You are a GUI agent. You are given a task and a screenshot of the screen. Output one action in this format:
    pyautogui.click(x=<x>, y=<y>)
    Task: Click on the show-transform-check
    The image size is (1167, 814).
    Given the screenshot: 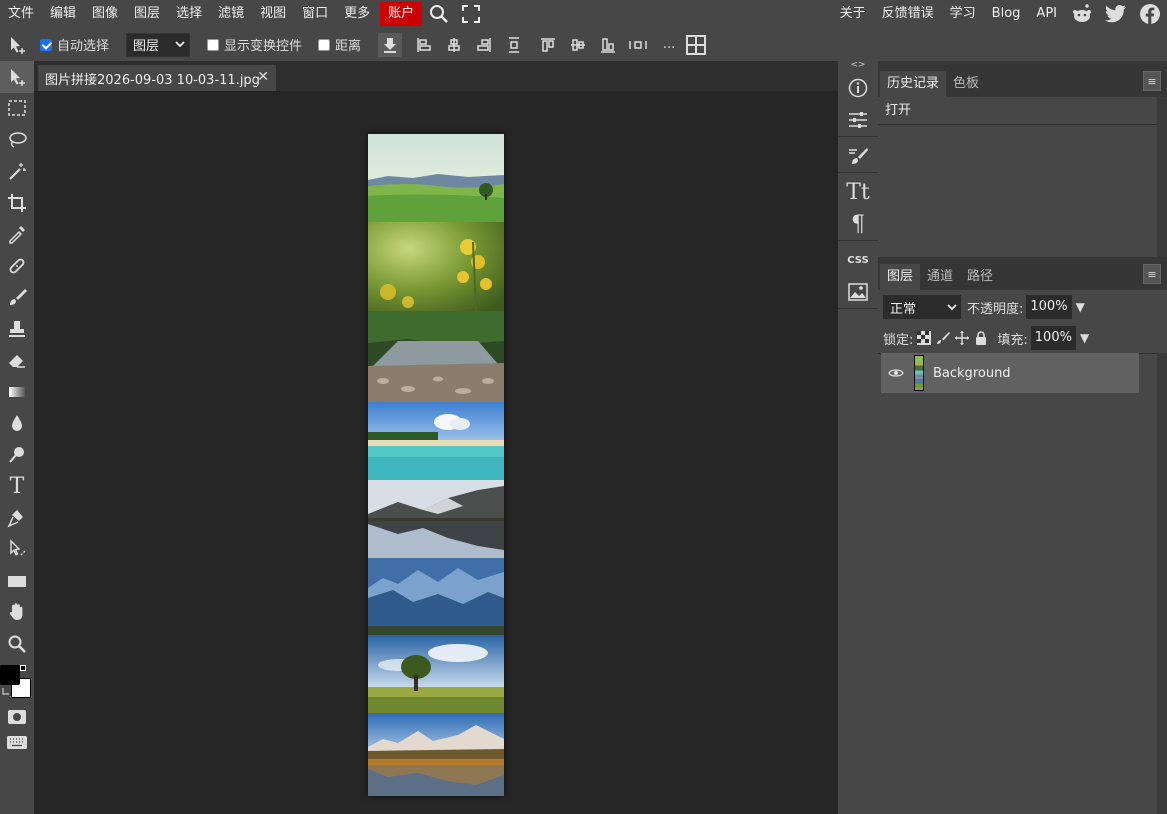 What is the action you would take?
    pyautogui.click(x=213, y=44)
    